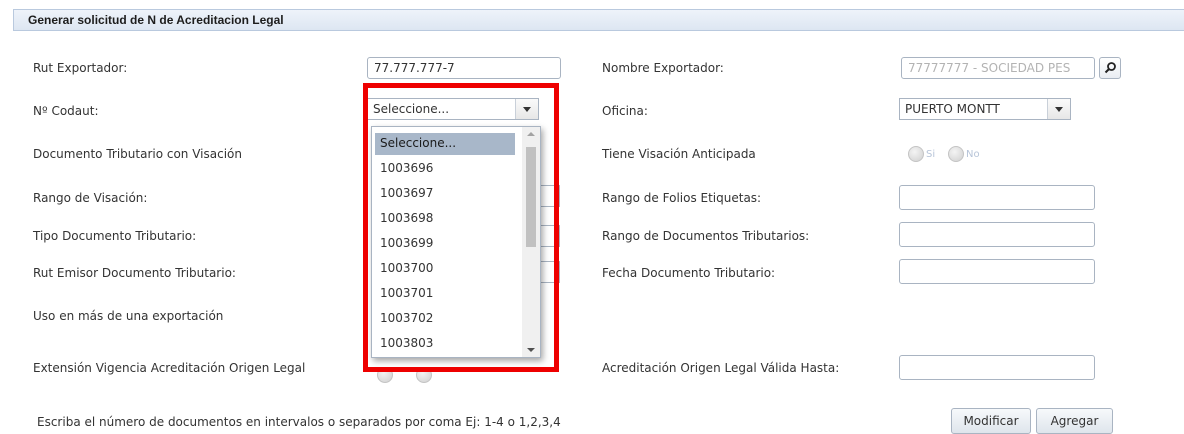 The image size is (1184, 434). What do you see at coordinates (997, 271) in the screenshot?
I see `fecha-documento-input` at bounding box center [997, 271].